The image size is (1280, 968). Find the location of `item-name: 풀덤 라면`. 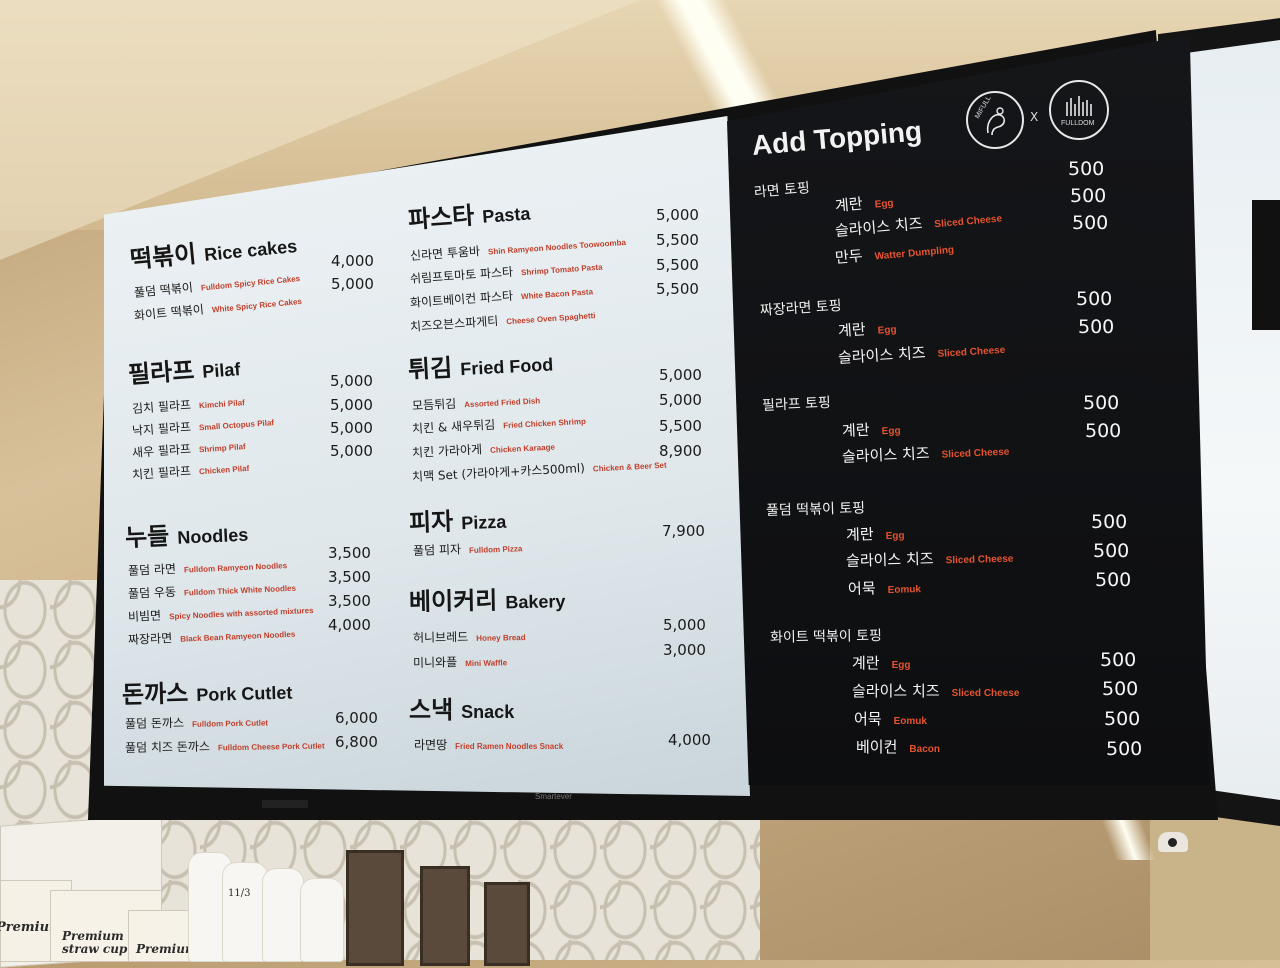

item-name: 풀덤 라면 is located at coordinates (152, 569).